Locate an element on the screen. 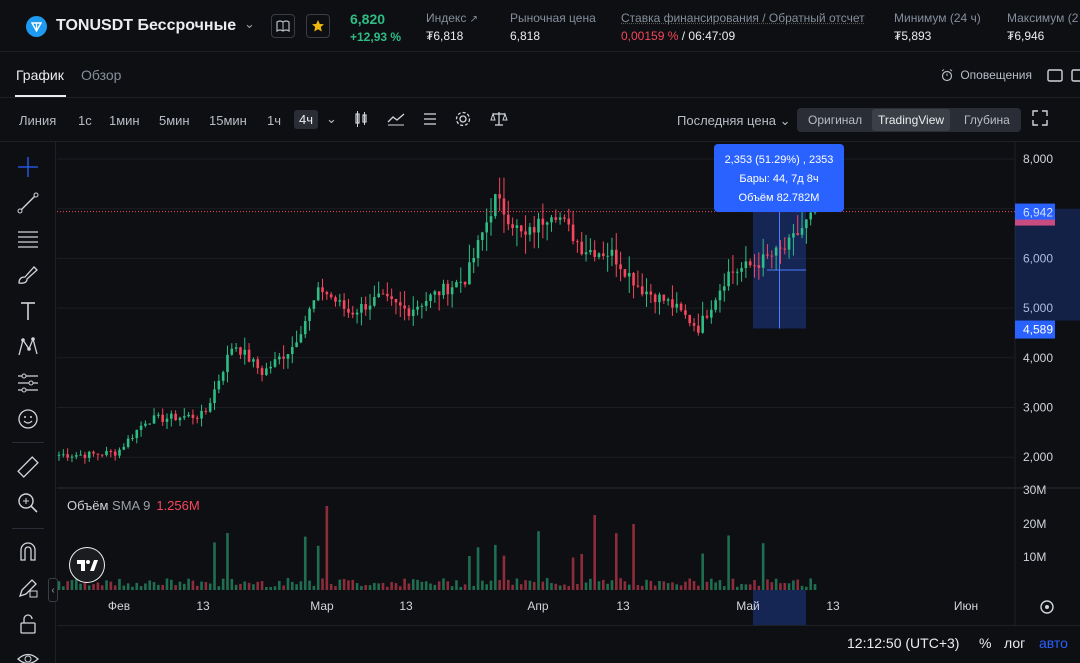  tf-1s: 1с is located at coordinates (85, 120).